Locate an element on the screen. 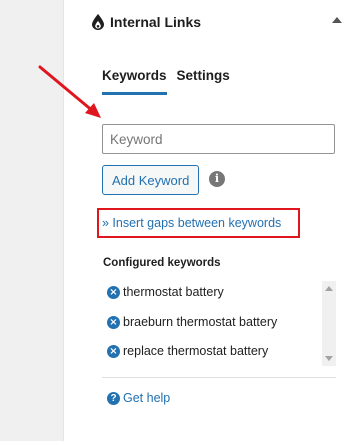 Image resolution: width=358 pixels, height=441 pixels. list-item: × replace thermostat battery is located at coordinates (187, 351).